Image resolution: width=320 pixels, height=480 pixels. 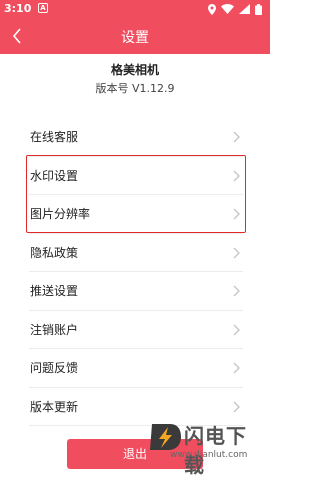 I want to click on logout-button: 退出, so click(x=135, y=454).